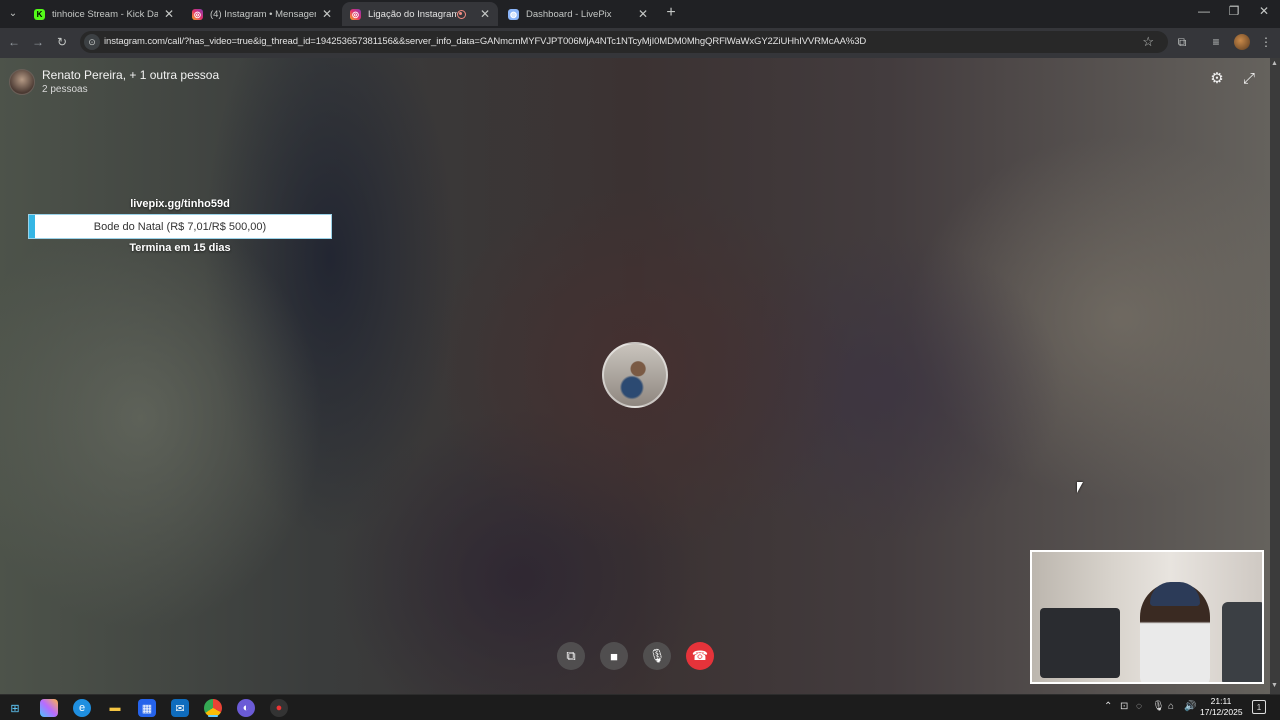  I want to click on extensions-icon: ⧉, so click(1182, 42).